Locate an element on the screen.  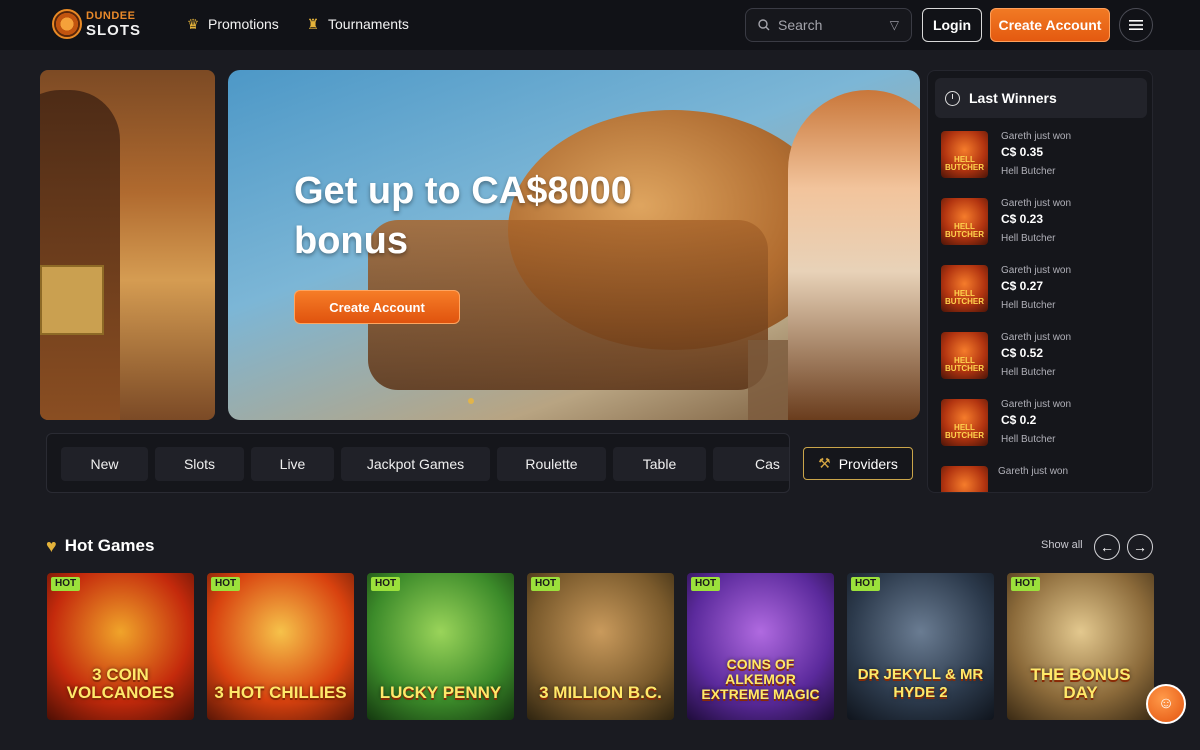
hell-butcher-thumbnail is located at coordinates (964, 479).